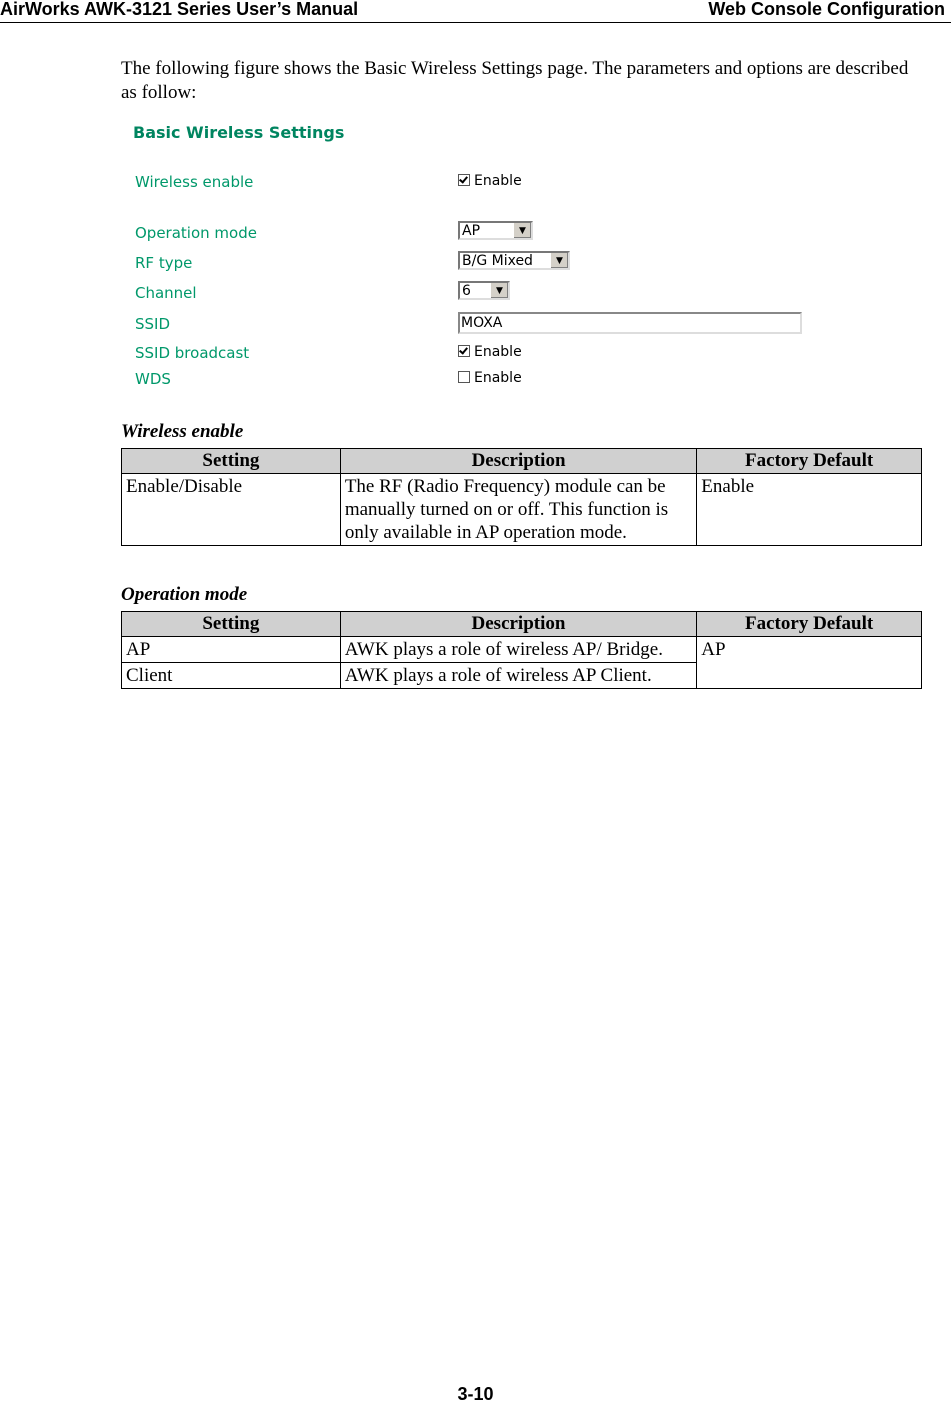 The image size is (951, 1405). Describe the element at coordinates (826, 9) in the screenshot. I see `chapter-title: Web Console Configuration` at that location.